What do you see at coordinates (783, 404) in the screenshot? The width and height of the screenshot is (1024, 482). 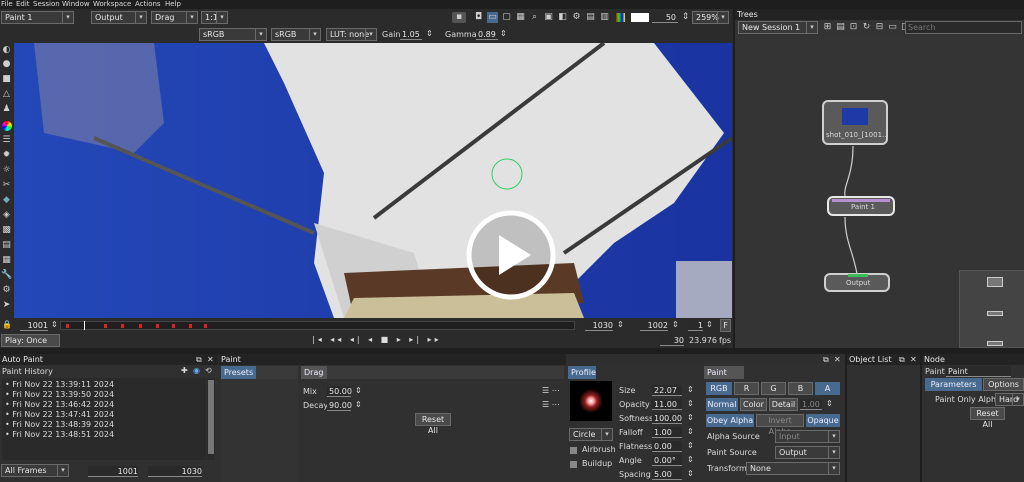 I see `mode-detail-button: Detail` at bounding box center [783, 404].